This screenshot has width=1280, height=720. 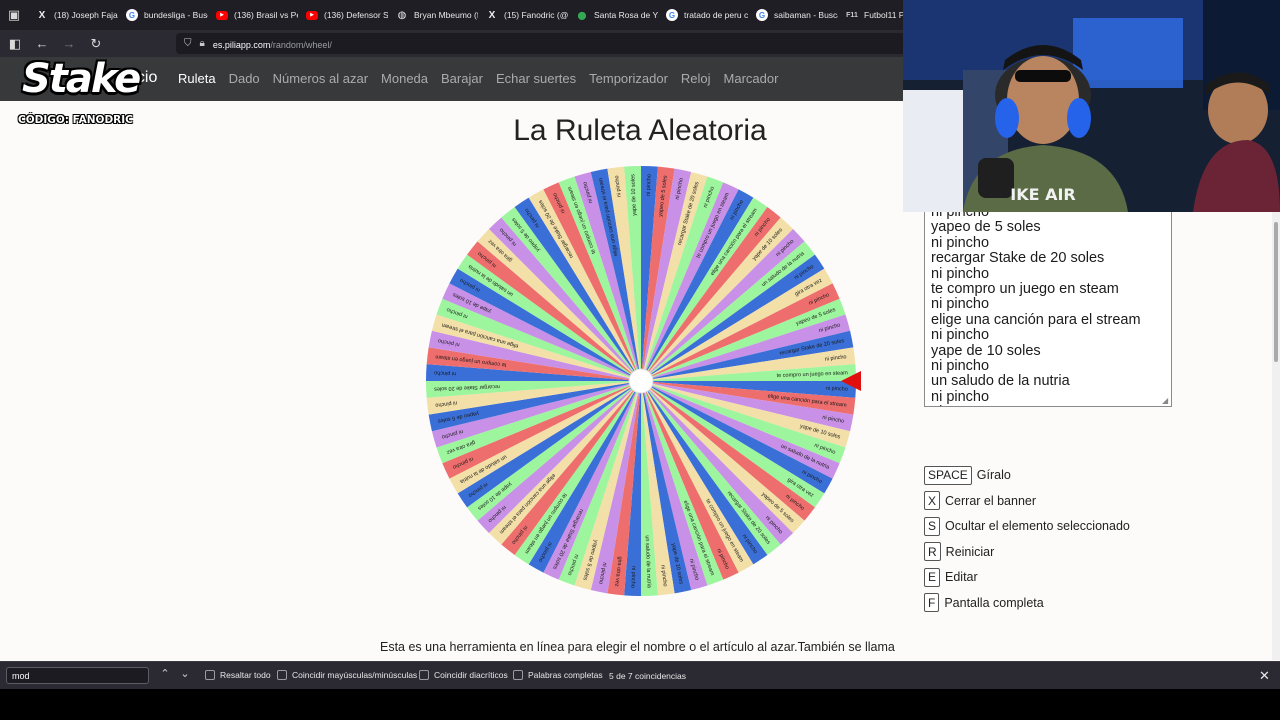 What do you see at coordinates (402, 15) in the screenshot?
I see `globe-icon: ◍` at bounding box center [402, 15].